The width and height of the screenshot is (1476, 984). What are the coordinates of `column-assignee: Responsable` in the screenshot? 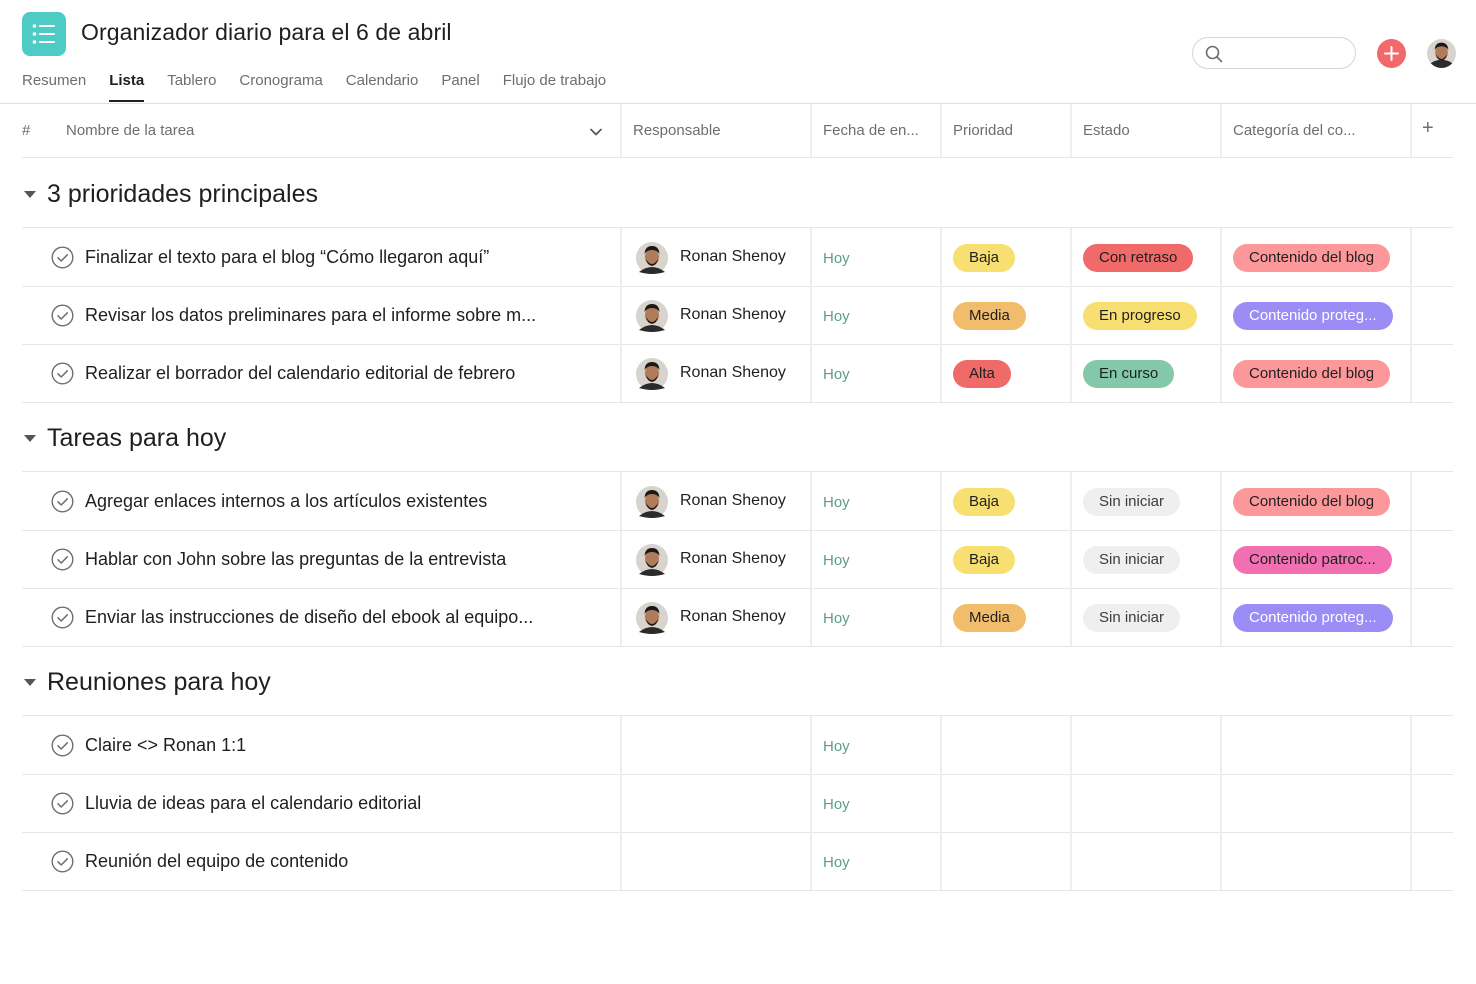 It's located at (677, 130).